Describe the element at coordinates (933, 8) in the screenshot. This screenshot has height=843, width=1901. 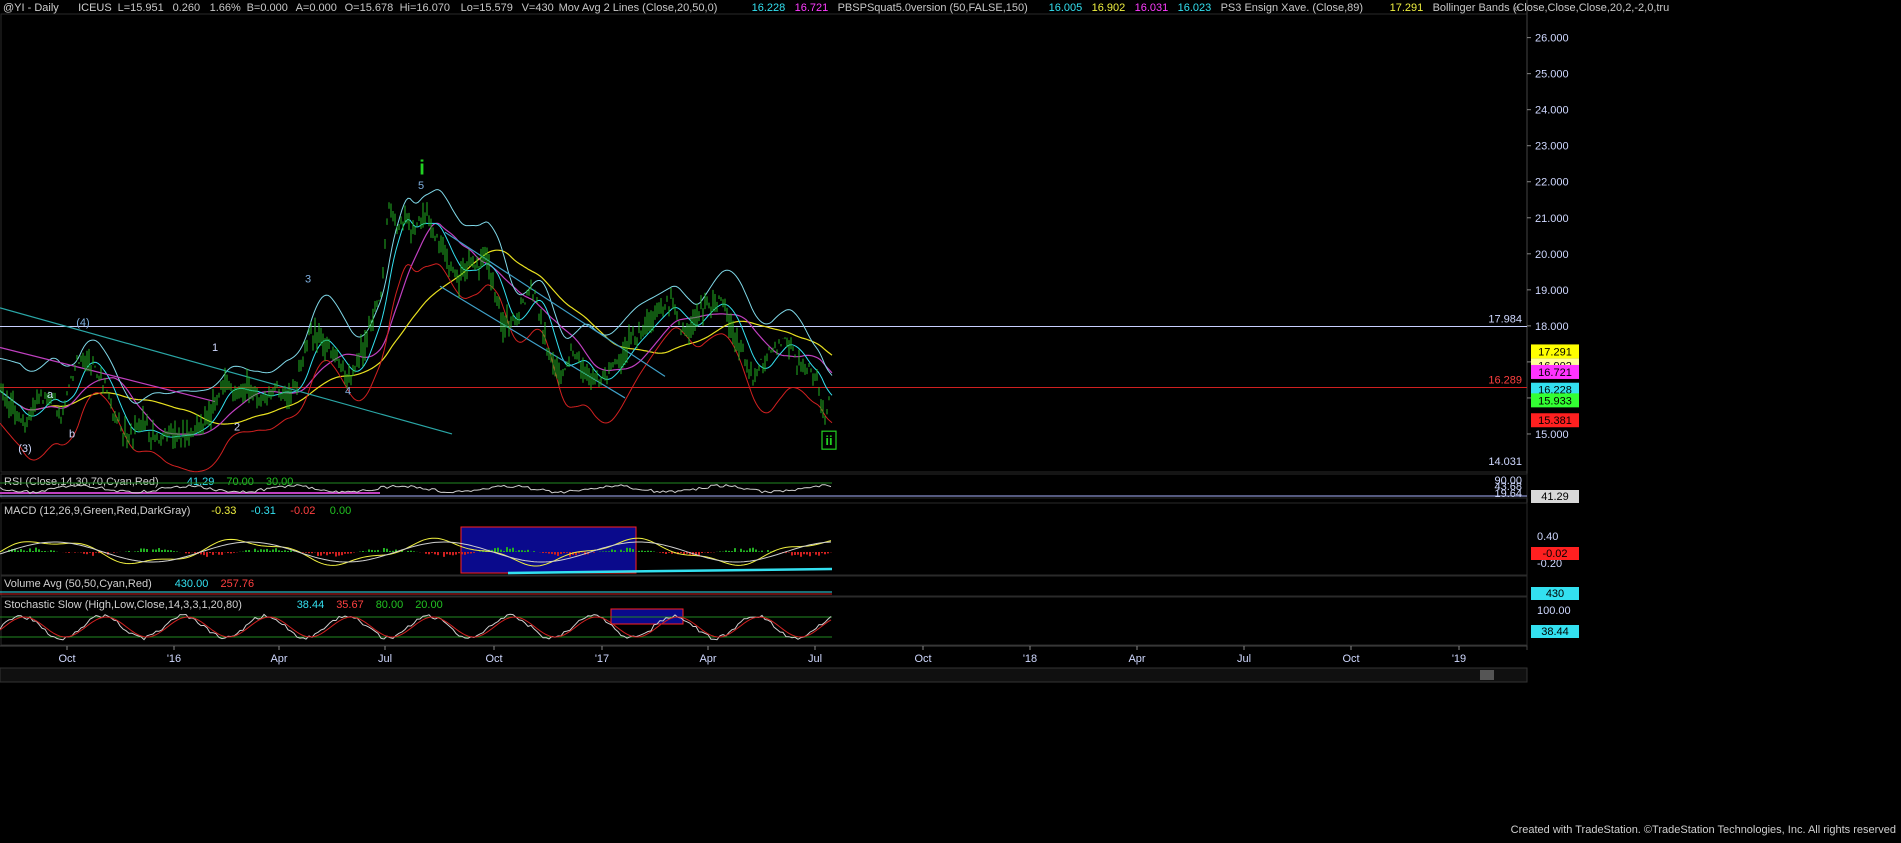
I see `indicator-value: PBSPSquat5.0version (50,FALSE,150)` at that location.